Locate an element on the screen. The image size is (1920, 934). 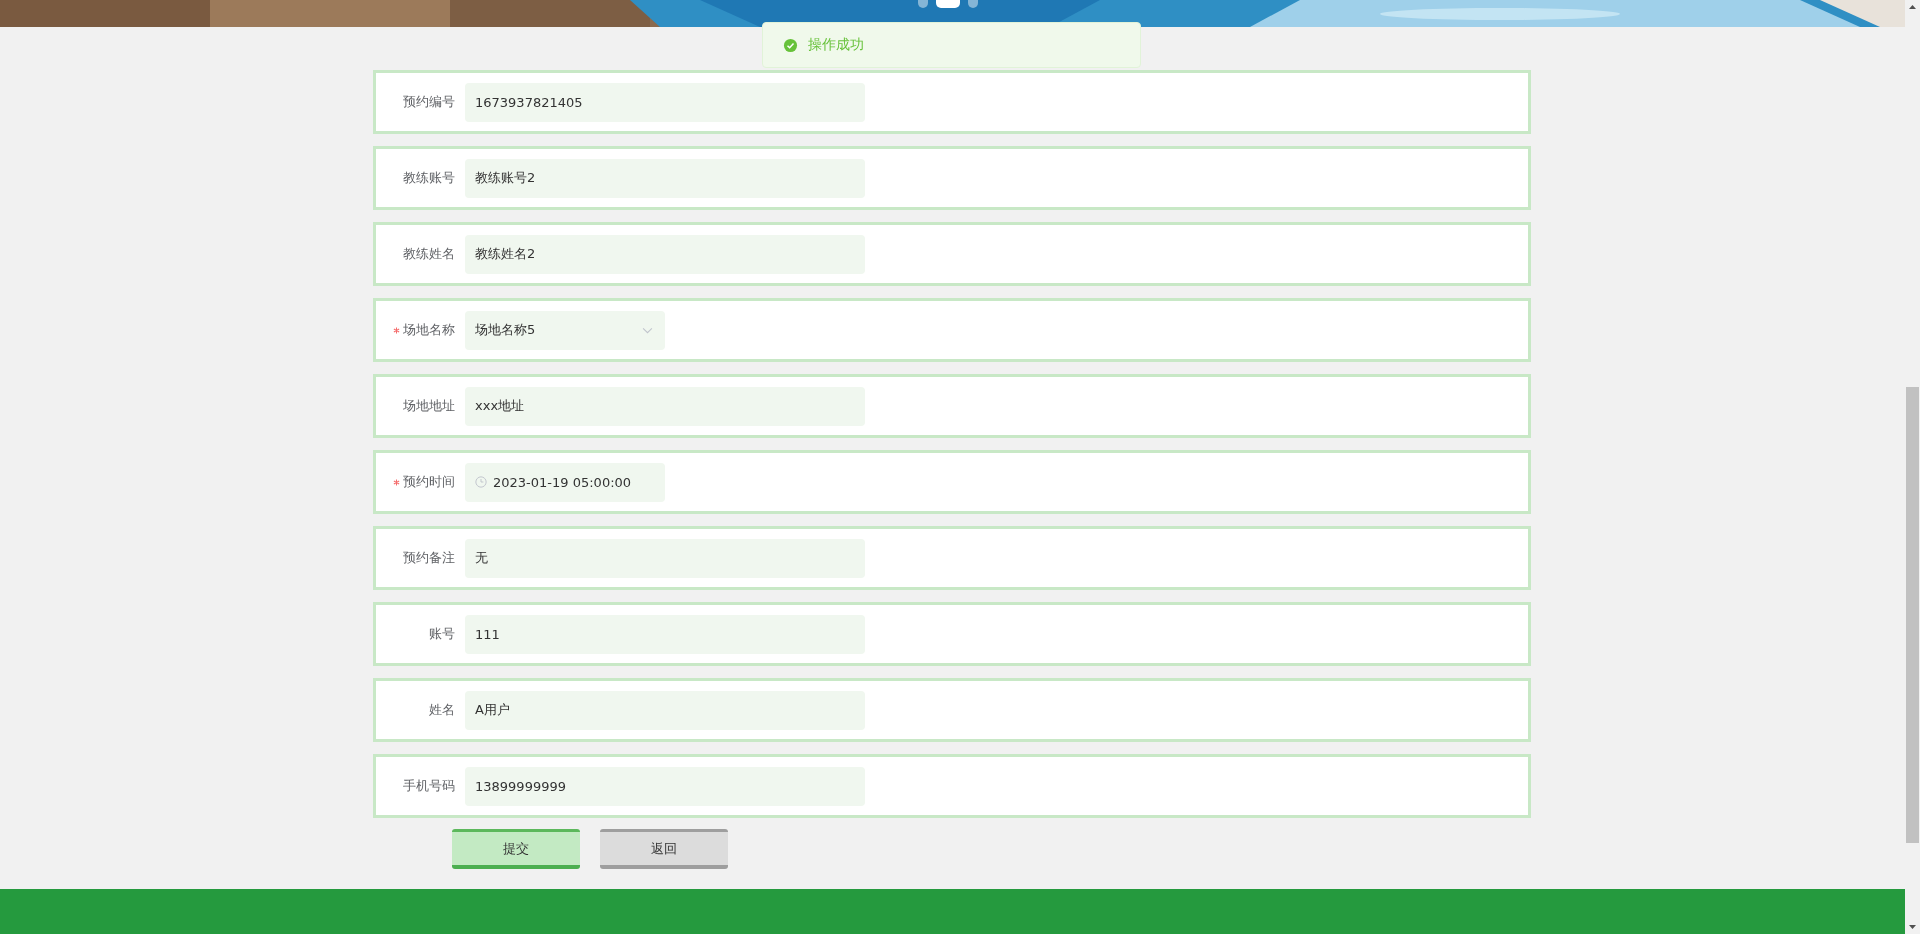
date-field: 2023-01-19 05:00:00 is located at coordinates (565, 482).